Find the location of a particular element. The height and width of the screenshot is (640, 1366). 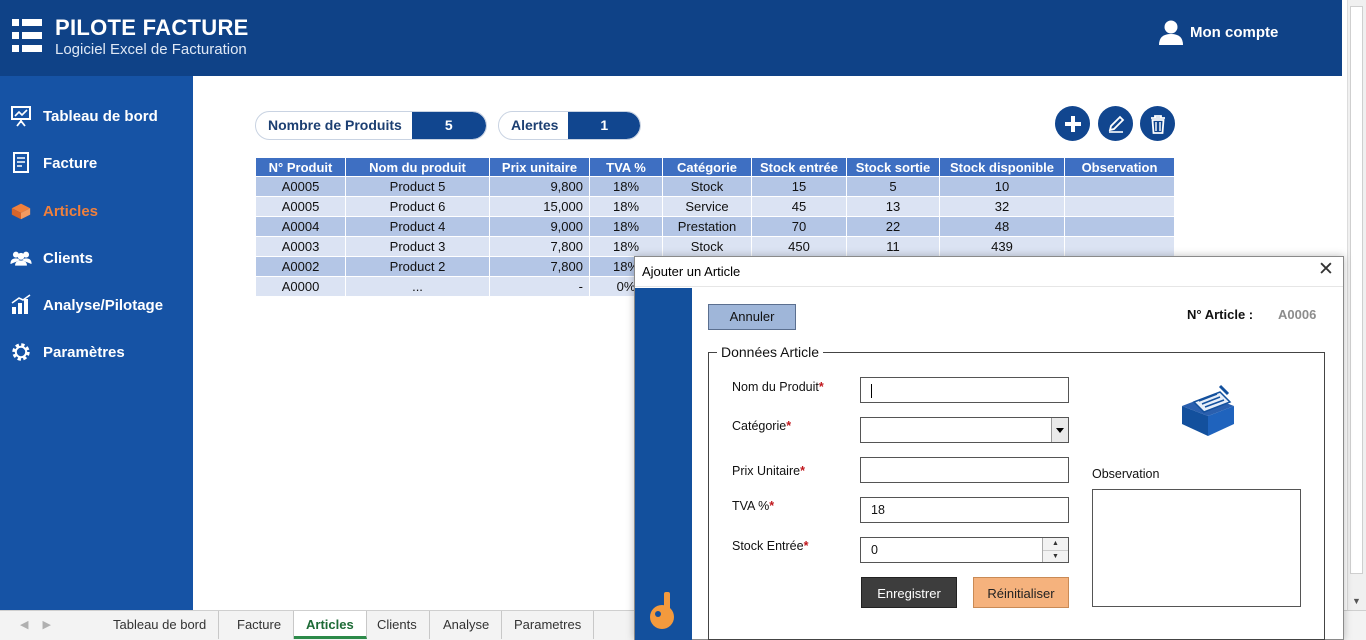

table-cell: 11 is located at coordinates (893, 246).